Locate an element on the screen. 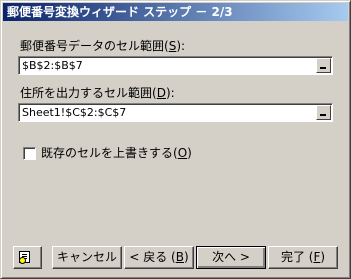  cancel-button-label: キャンセル is located at coordinates (86, 257).